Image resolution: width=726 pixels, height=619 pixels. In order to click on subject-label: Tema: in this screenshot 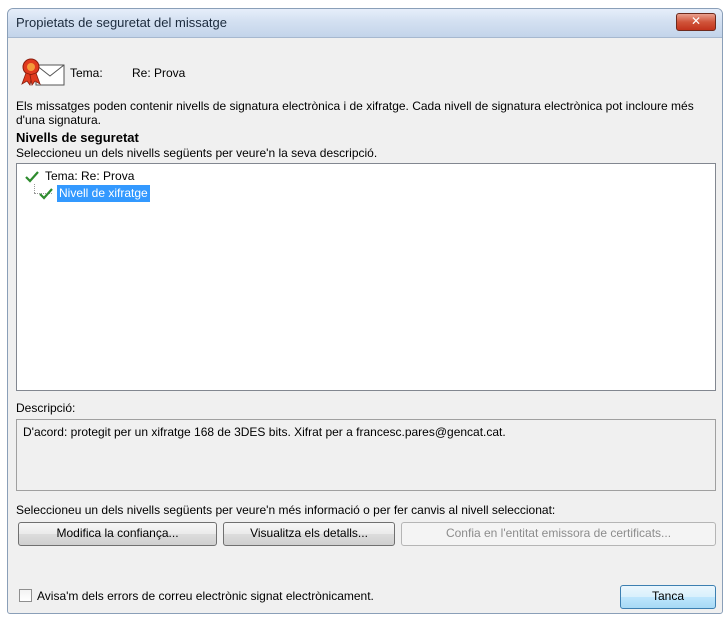, I will do `click(86, 73)`.